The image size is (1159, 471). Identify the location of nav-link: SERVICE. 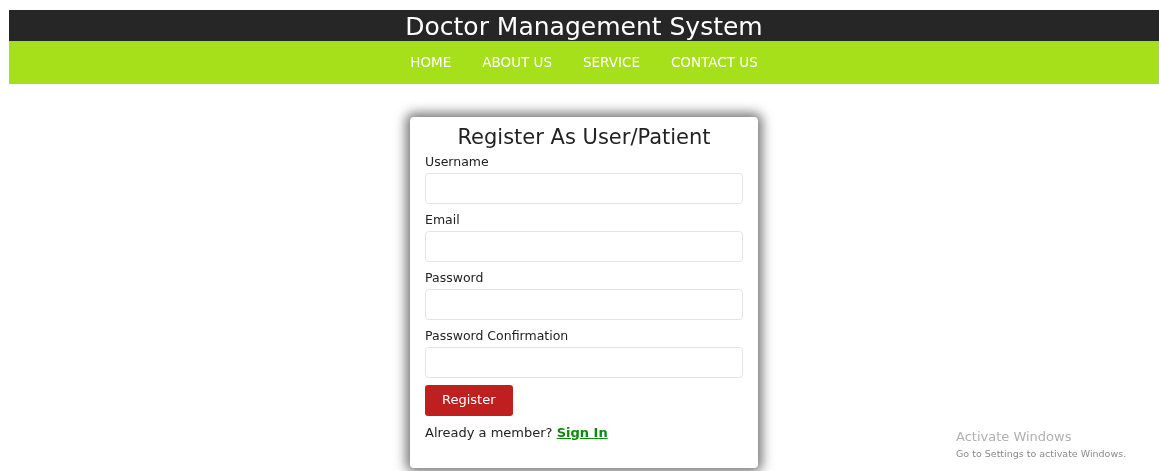
(611, 62).